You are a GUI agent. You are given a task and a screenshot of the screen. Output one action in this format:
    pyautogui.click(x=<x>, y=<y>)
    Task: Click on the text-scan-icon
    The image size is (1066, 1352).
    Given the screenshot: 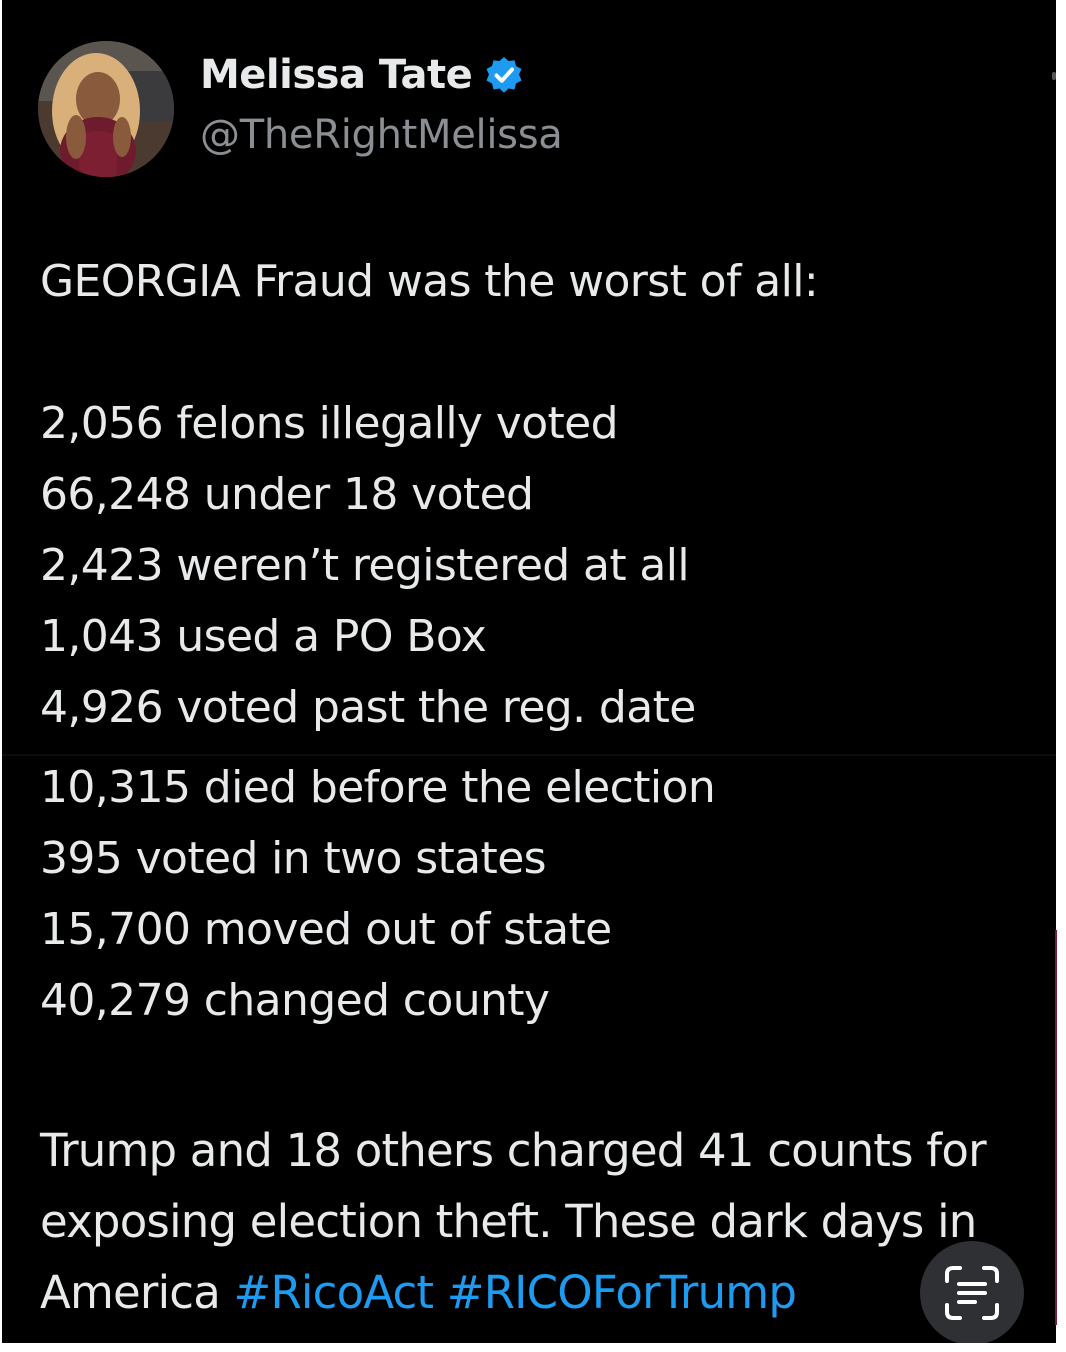 What is the action you would take?
    pyautogui.click(x=972, y=1293)
    